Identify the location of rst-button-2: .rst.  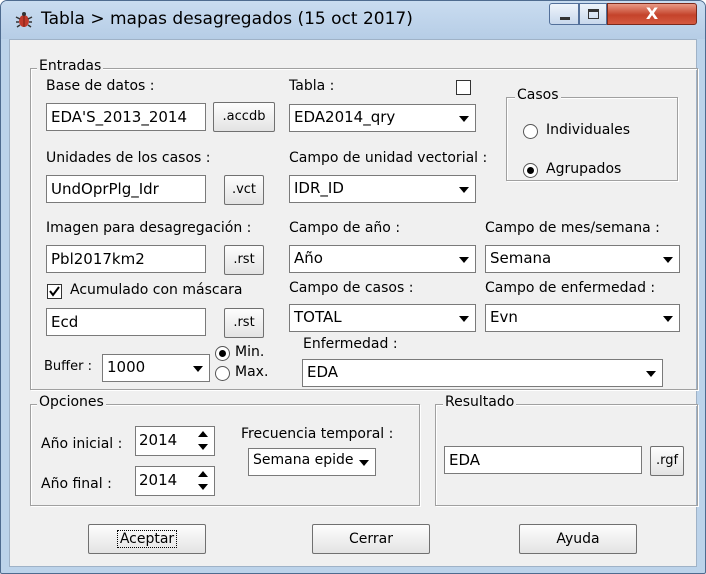
(244, 323).